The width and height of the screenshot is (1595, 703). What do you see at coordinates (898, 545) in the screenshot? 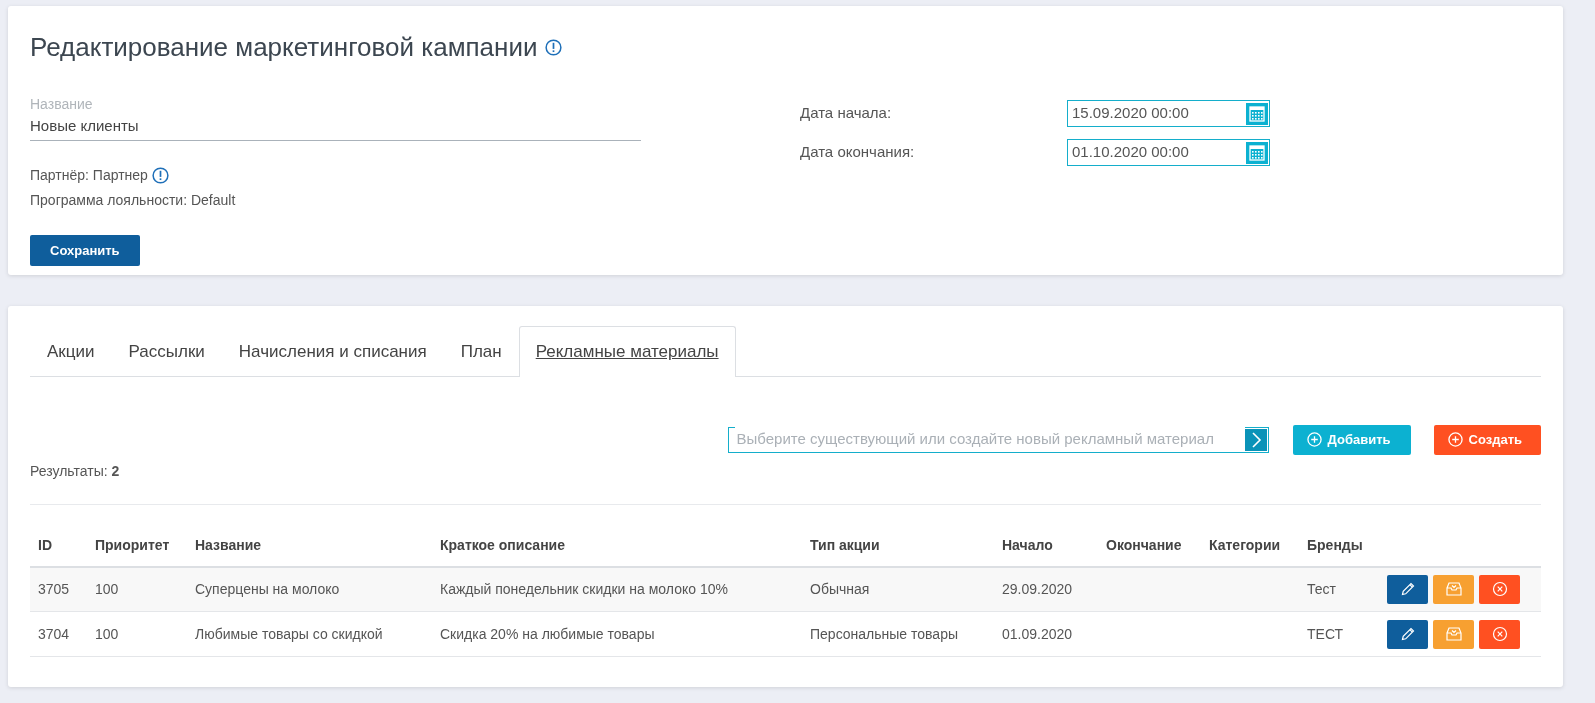
I see `column-header: Тип акции` at bounding box center [898, 545].